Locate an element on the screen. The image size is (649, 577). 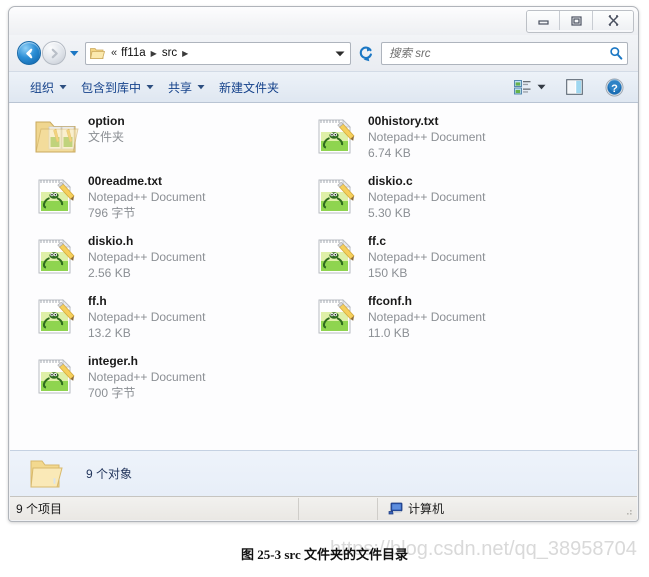
status-location: 计算机 is located at coordinates (411, 508).